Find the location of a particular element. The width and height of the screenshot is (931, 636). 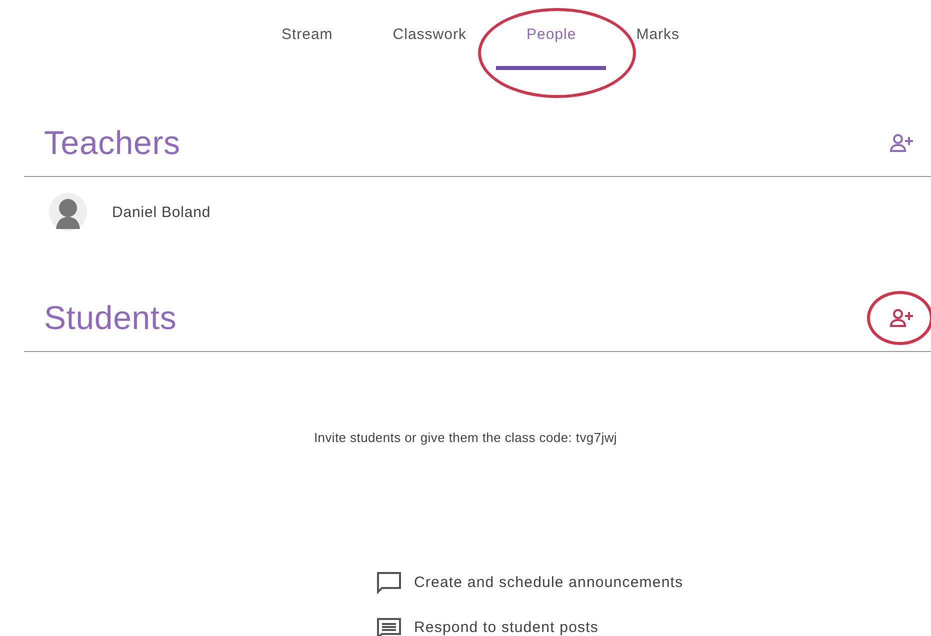

invite-text: Invite students or give them the class code: tvg7jwj is located at coordinates (465, 437).